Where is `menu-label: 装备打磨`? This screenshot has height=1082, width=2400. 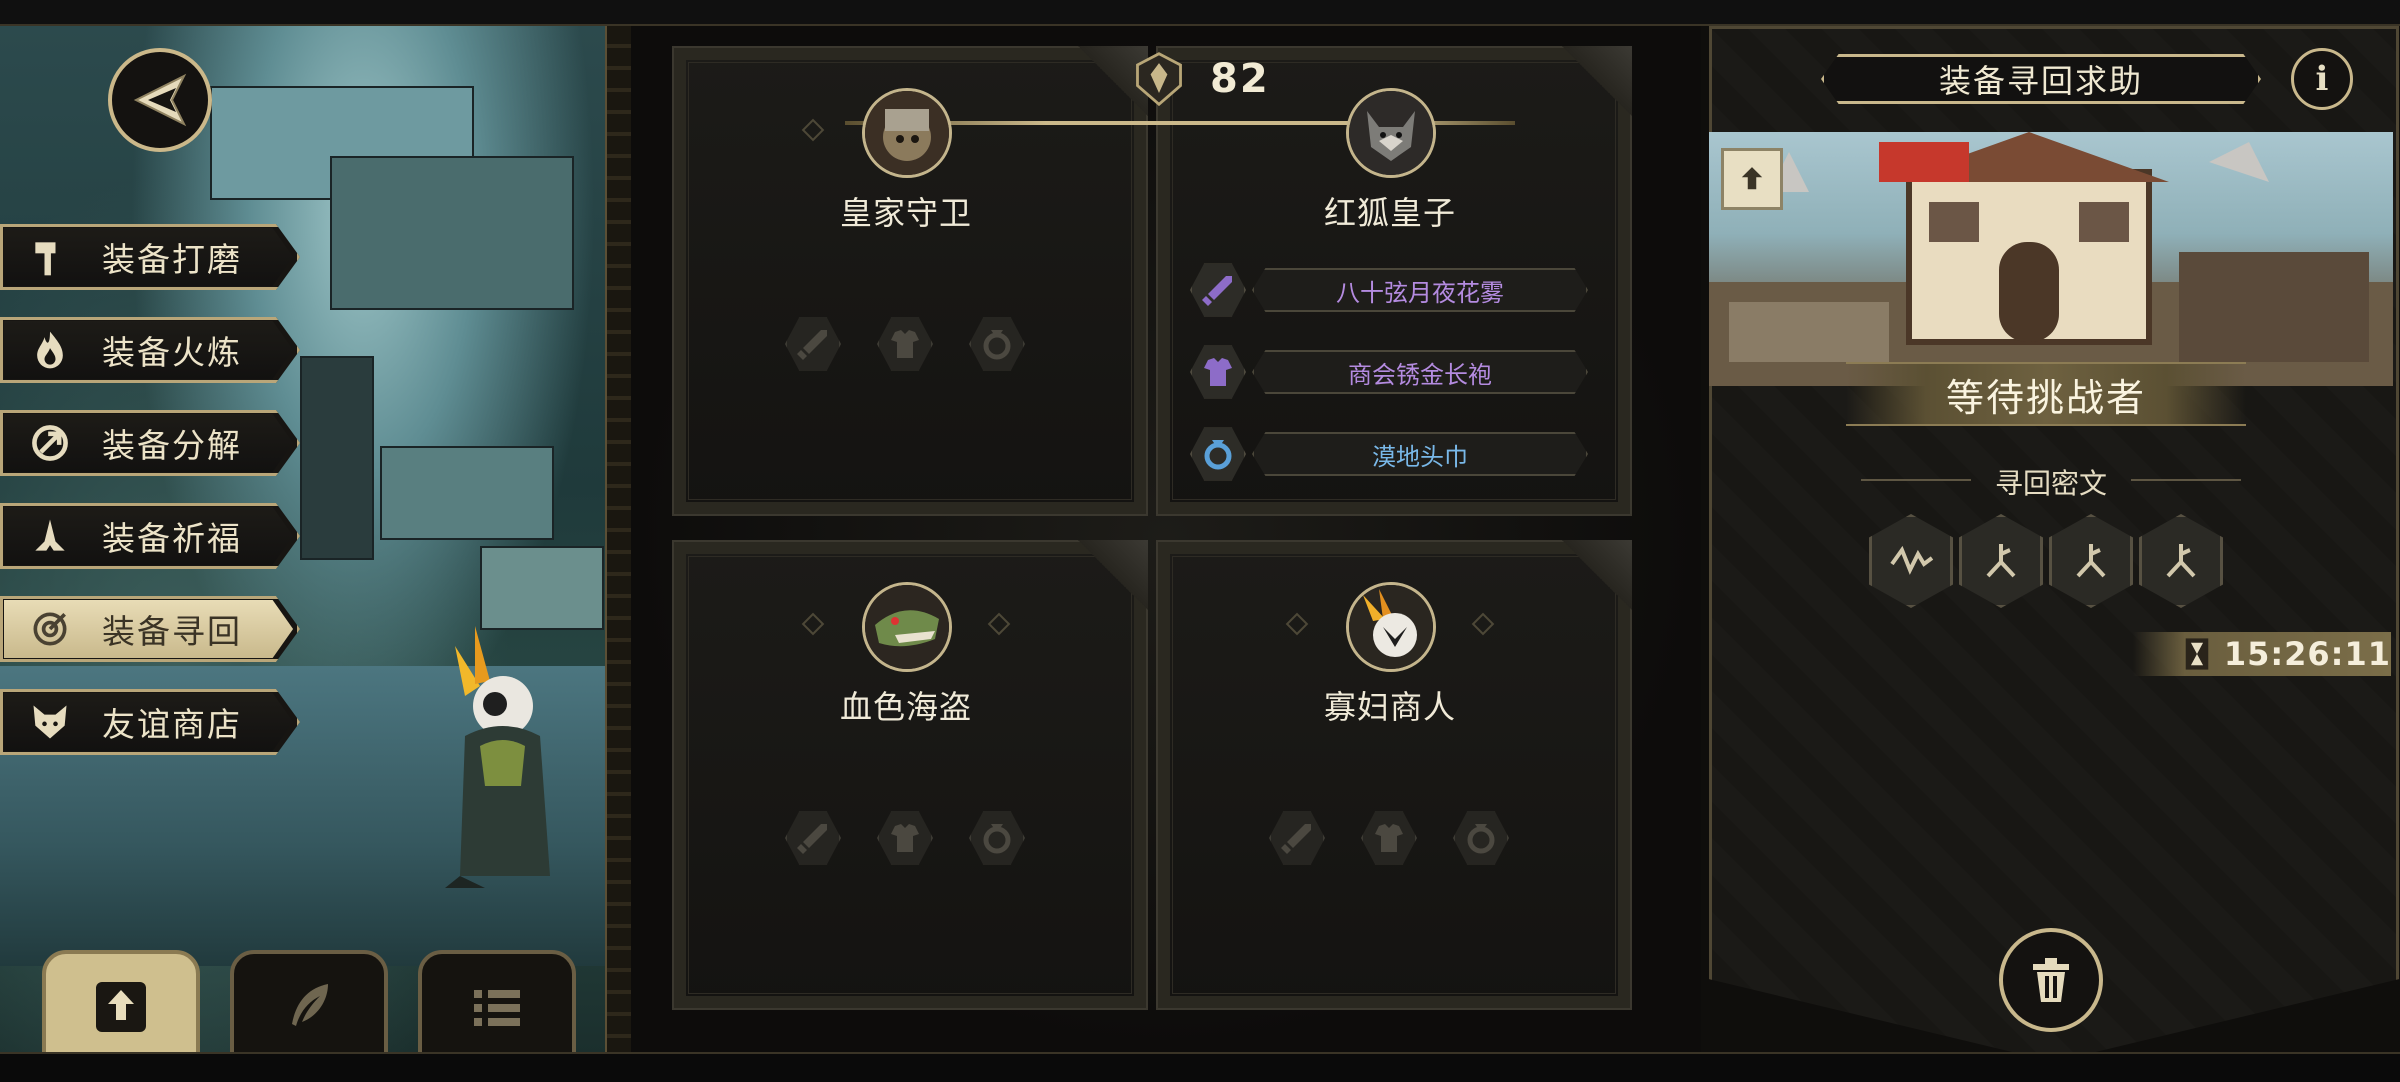 menu-label: 装备打磨 is located at coordinates (172, 259).